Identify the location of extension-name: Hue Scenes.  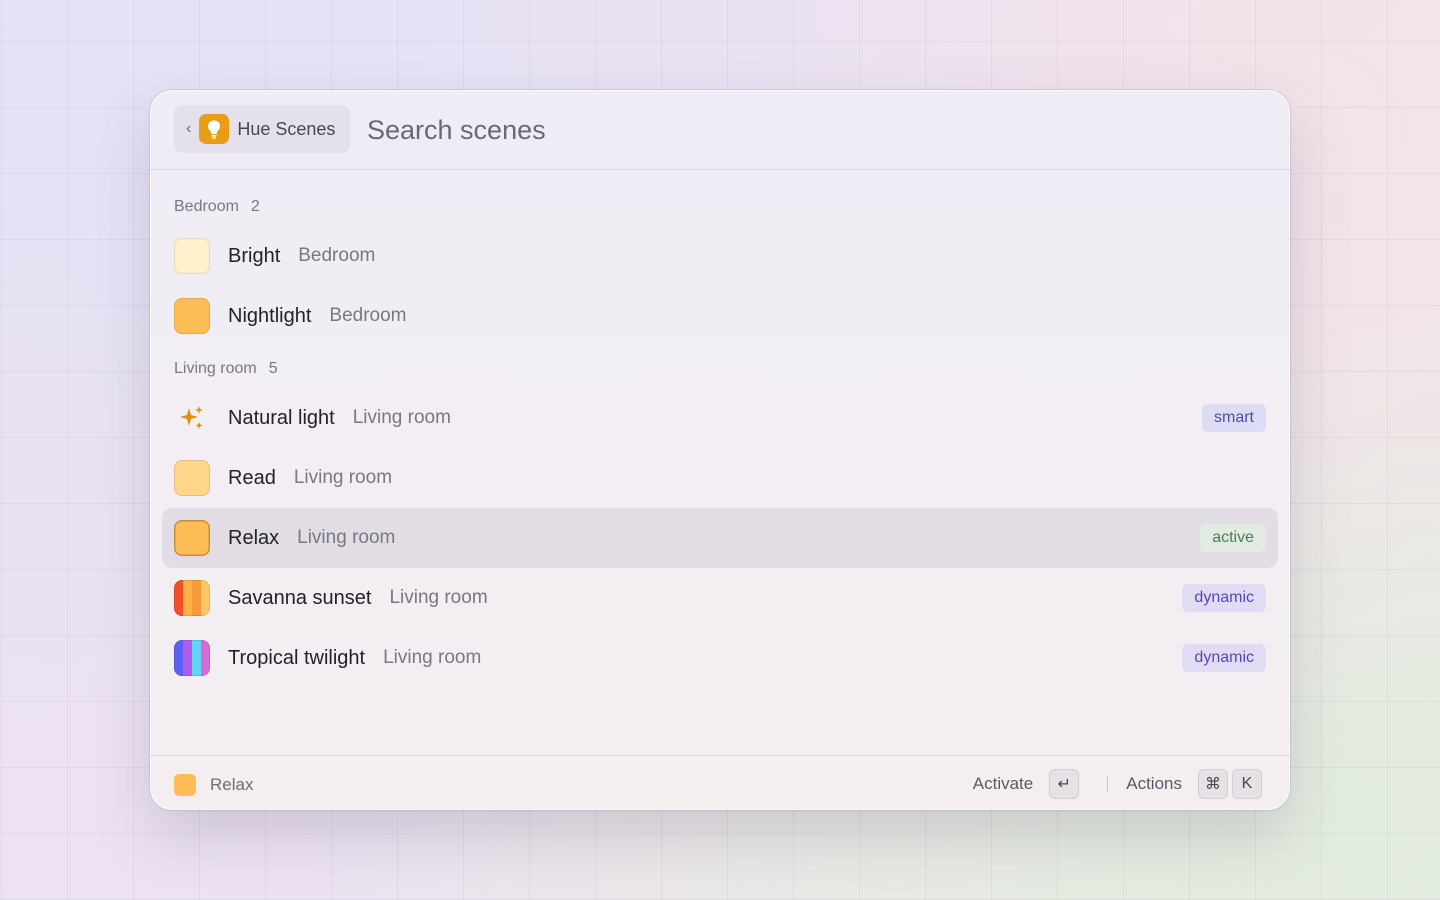
(286, 128).